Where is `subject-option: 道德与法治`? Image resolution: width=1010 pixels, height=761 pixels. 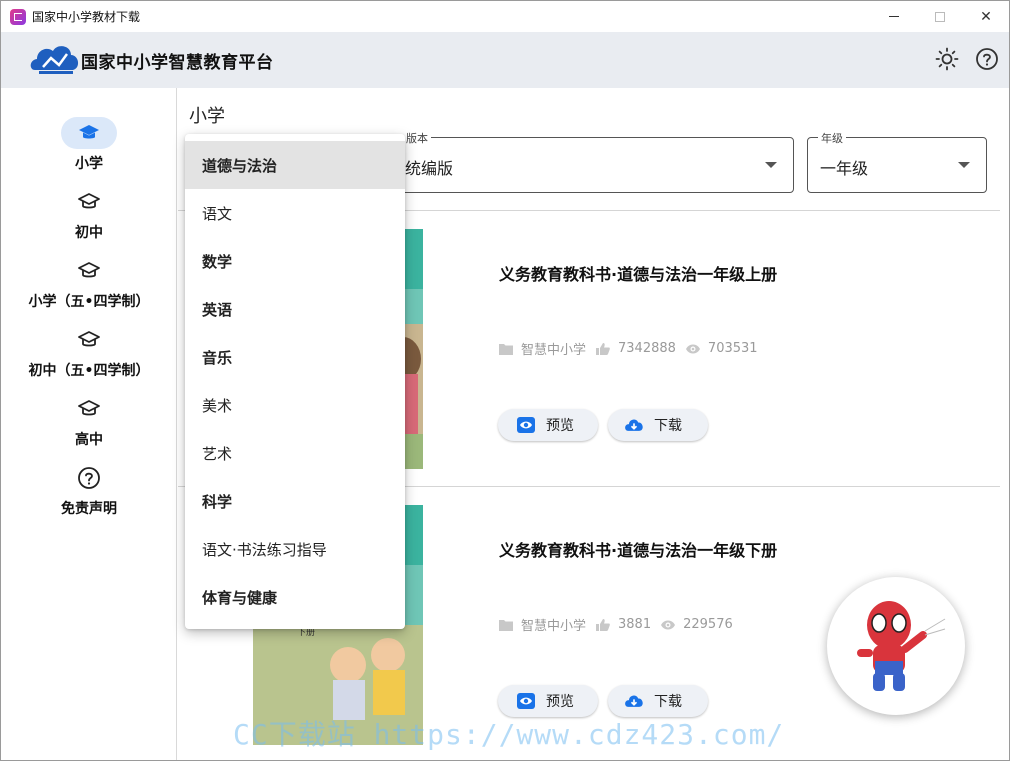
subject-option: 道德与法治 is located at coordinates (295, 165).